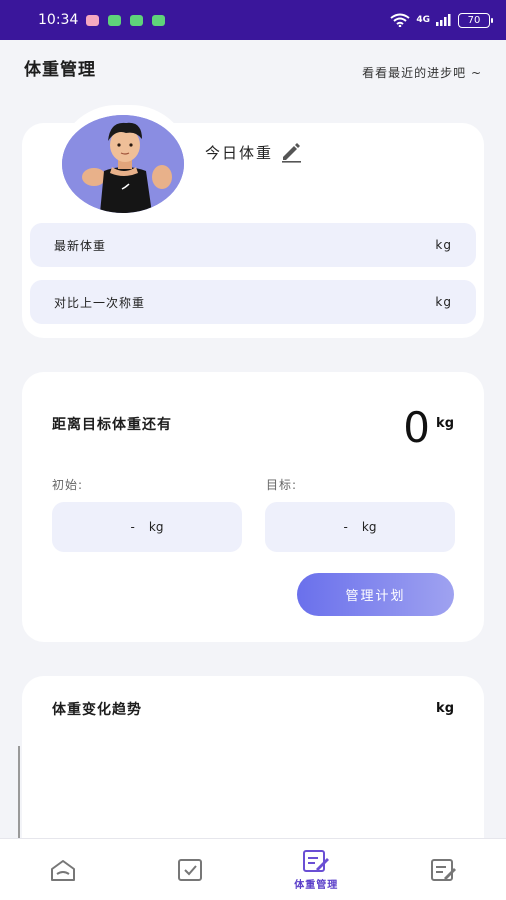 This screenshot has height=900, width=506. What do you see at coordinates (93, 20) in the screenshot?
I see `notification-icon` at bounding box center [93, 20].